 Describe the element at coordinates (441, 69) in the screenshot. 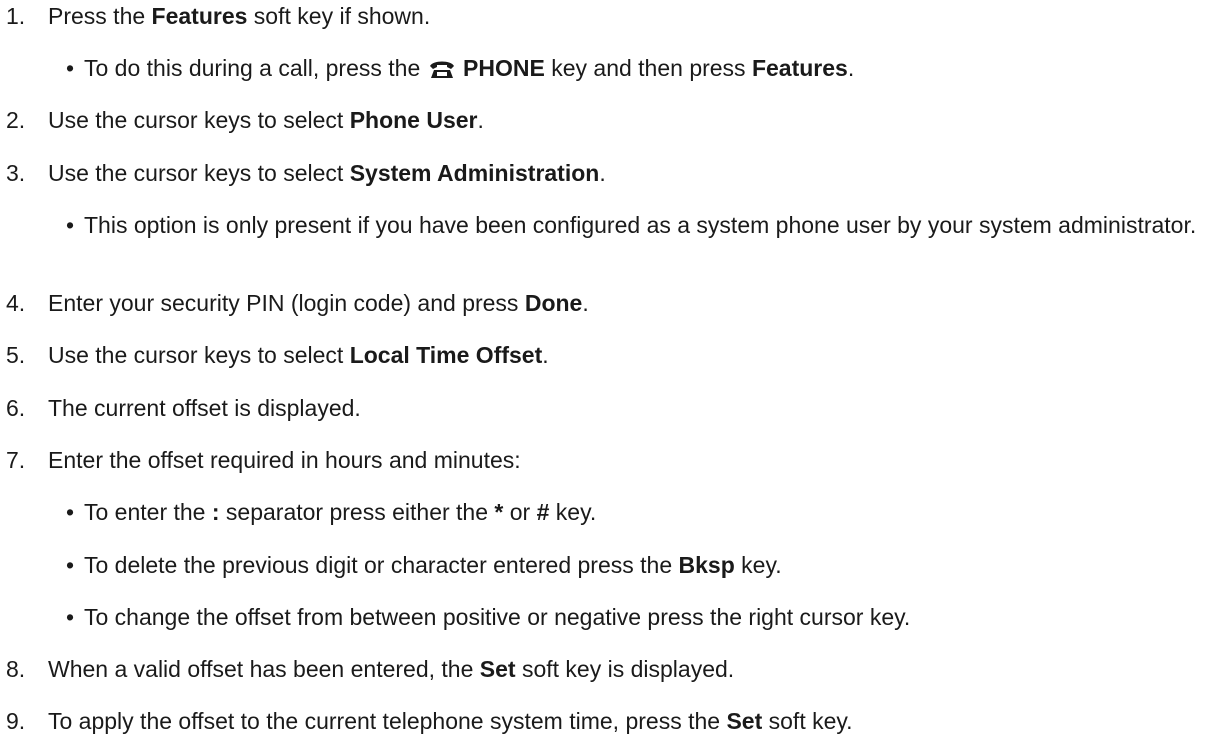

I see `phone-icon` at that location.